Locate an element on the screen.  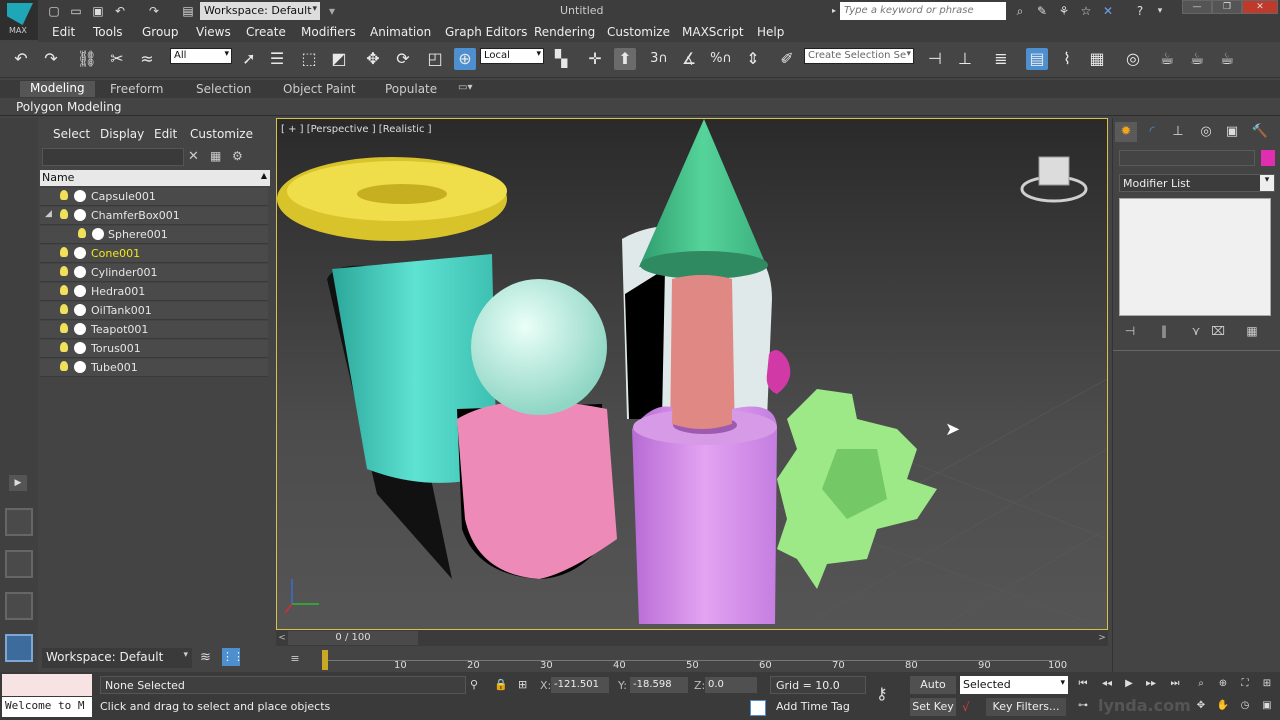
hierarchy-tab-icon: ⊥ is located at coordinates (1178, 132).